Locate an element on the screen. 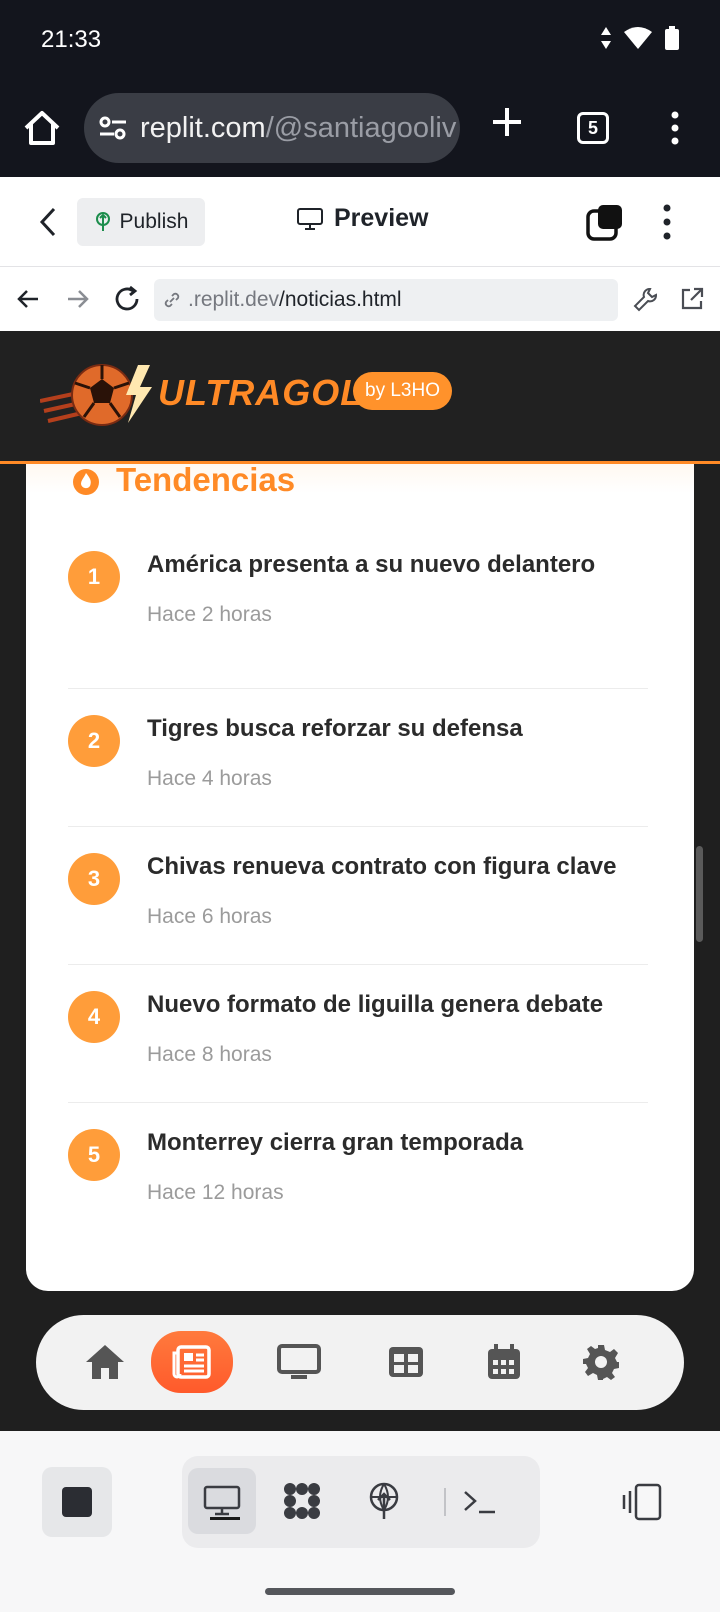  trend-title: América presenta a su nuevo delantero is located at coordinates (371, 565).